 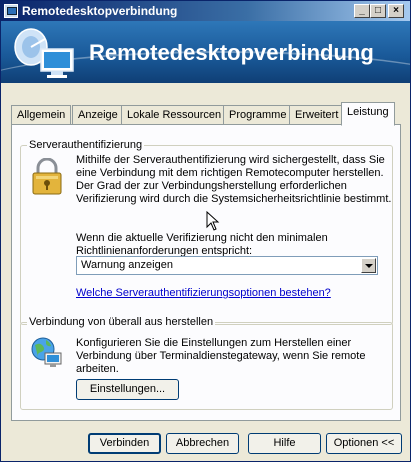 What do you see at coordinates (231, 52) in the screenshot?
I see `banner-title: Remotedesktopverbindung` at bounding box center [231, 52].